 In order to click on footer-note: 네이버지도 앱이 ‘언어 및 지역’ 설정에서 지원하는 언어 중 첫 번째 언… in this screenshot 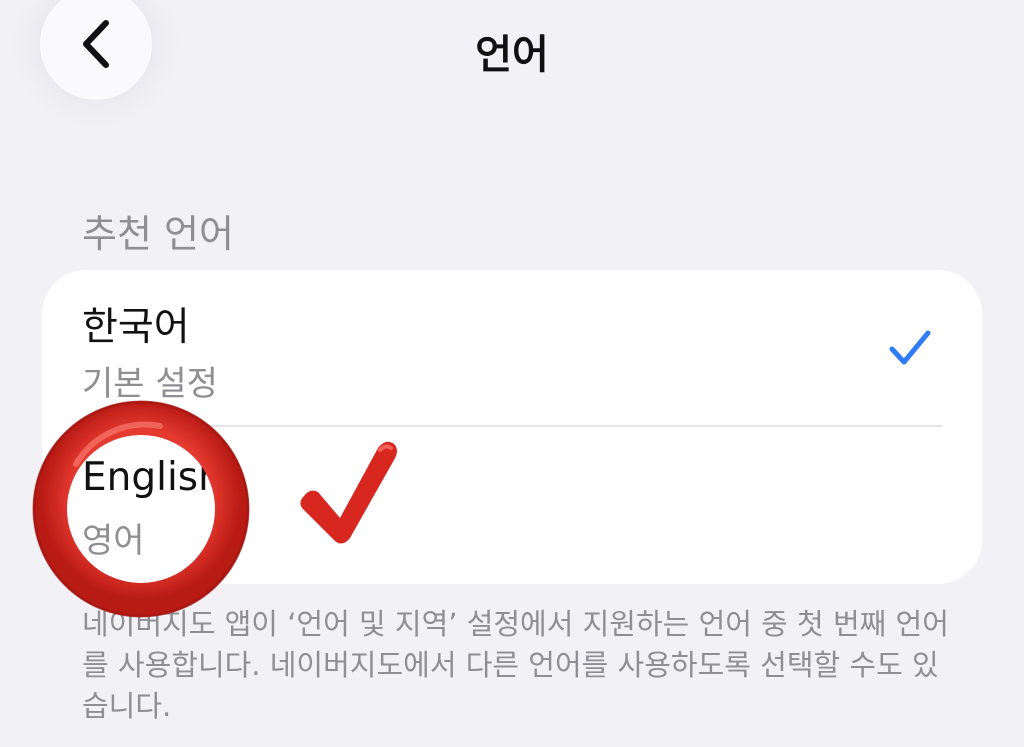, I will do `click(515, 665)`.